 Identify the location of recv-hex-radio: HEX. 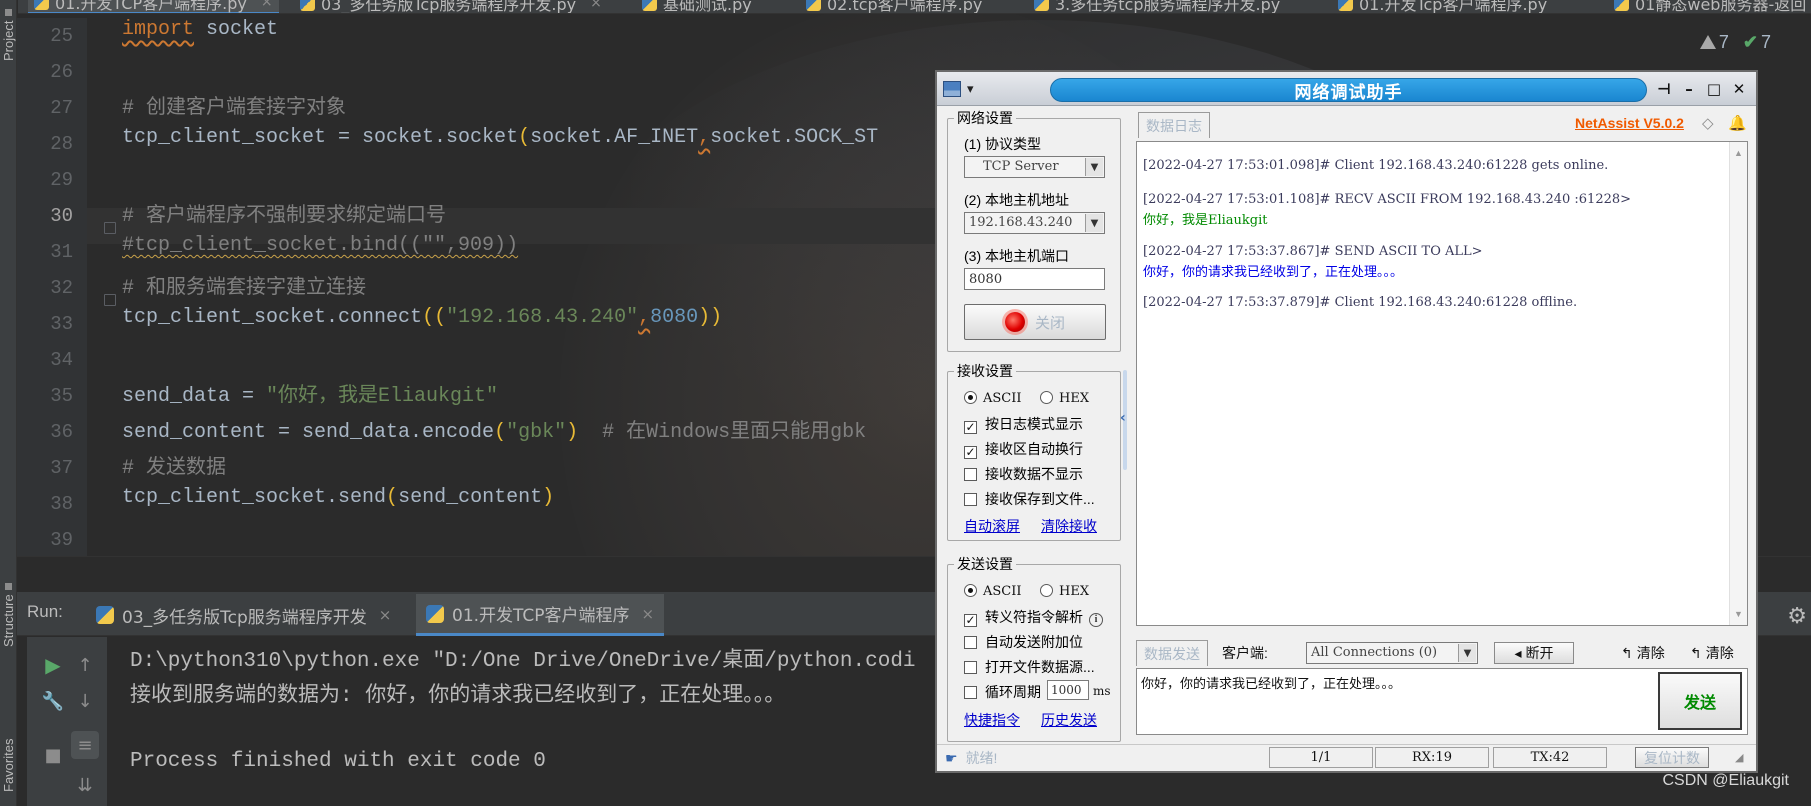
(1064, 397).